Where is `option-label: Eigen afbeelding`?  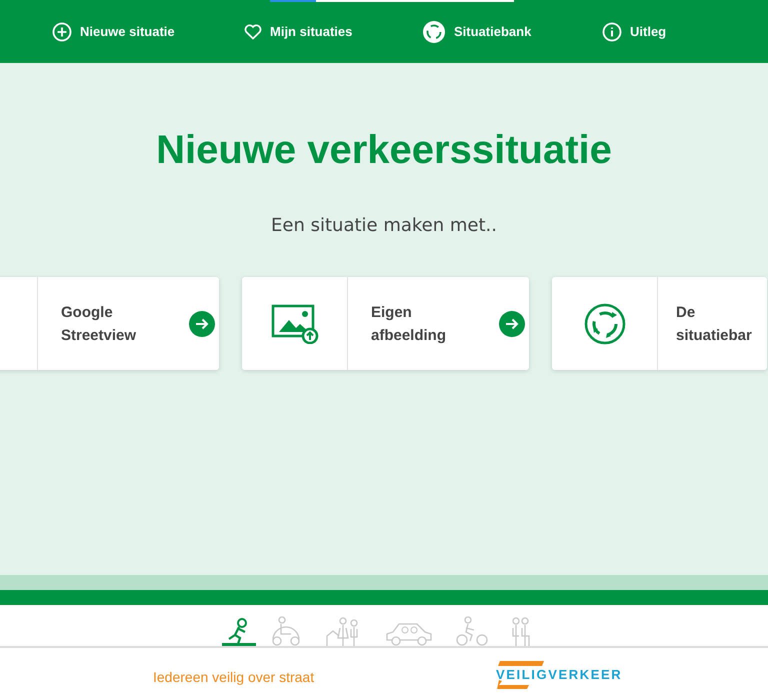 option-label: Eigen afbeelding is located at coordinates (409, 324).